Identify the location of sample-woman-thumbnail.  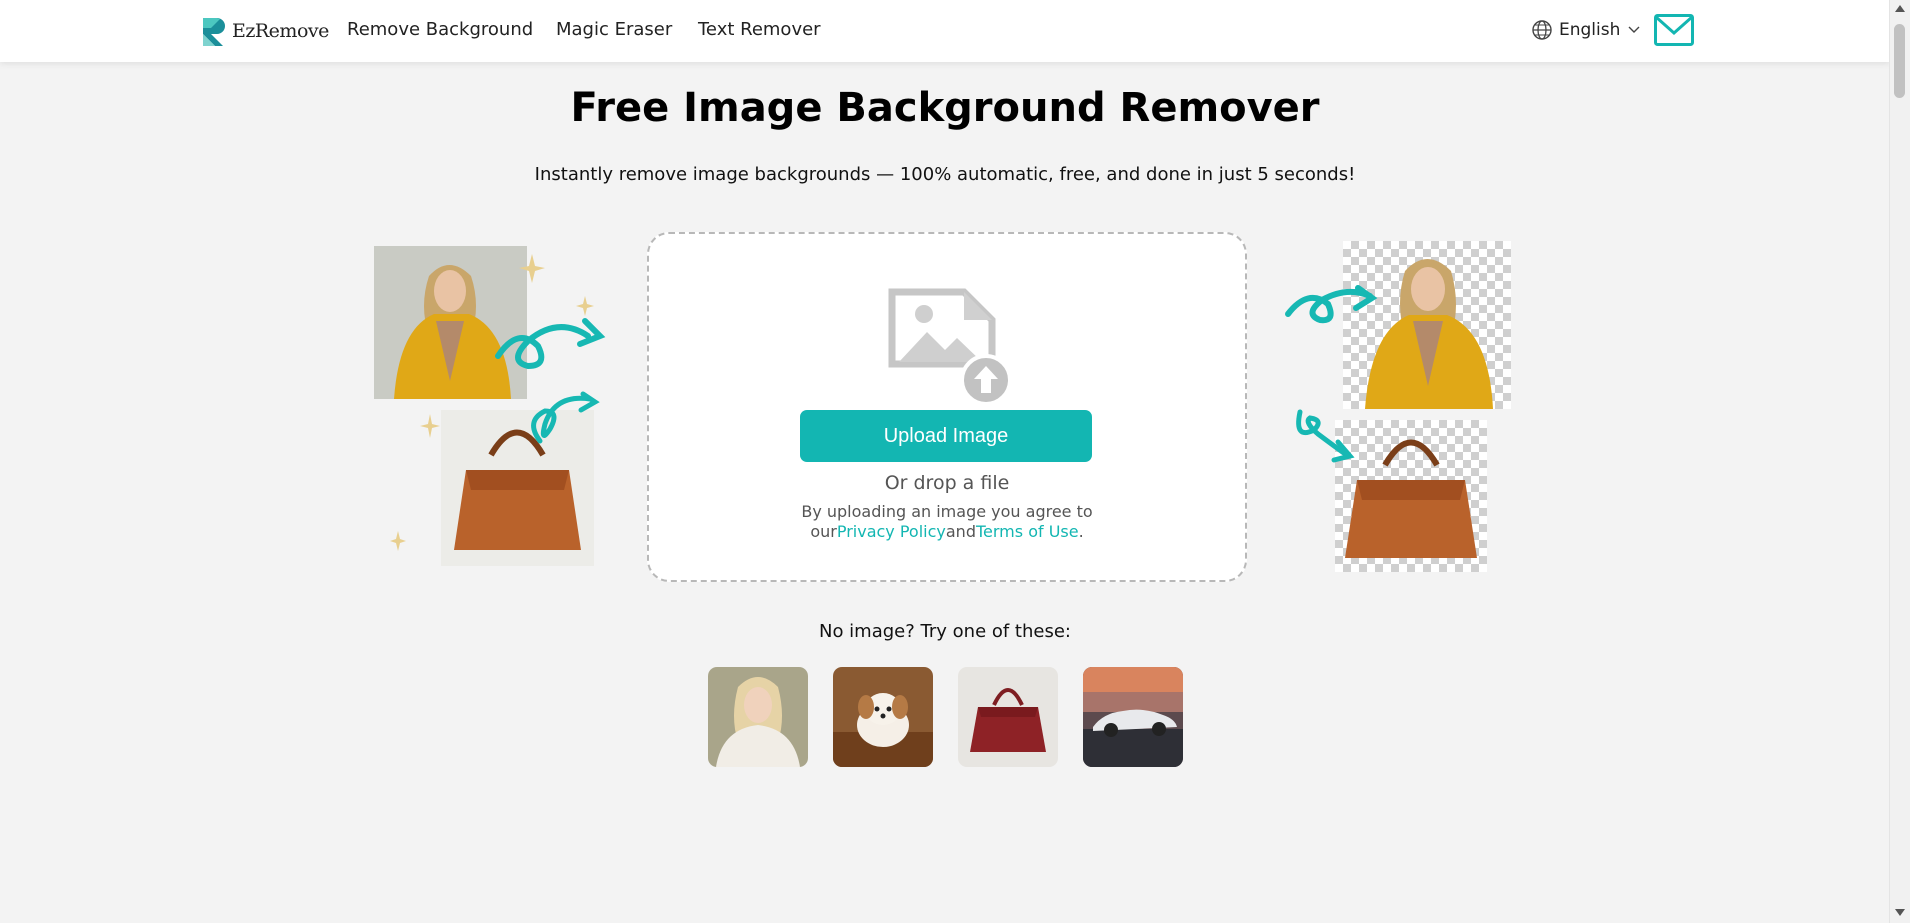
(758, 717).